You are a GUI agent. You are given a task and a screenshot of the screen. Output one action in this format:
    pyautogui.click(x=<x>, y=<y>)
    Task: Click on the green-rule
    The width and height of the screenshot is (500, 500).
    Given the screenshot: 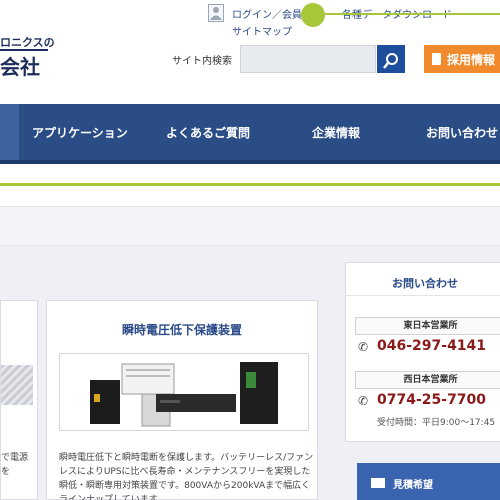 What is the action you would take?
    pyautogui.click(x=250, y=184)
    